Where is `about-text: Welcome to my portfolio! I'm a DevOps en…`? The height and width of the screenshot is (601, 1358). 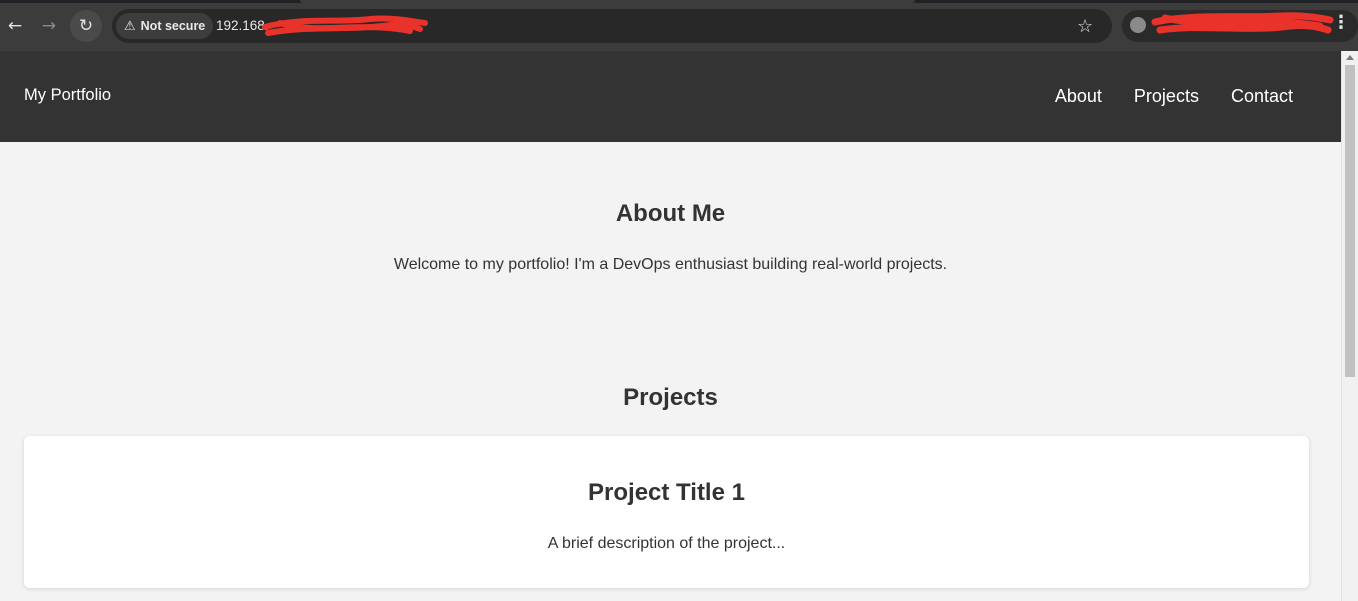
about-text: Welcome to my portfolio! I'm a DevOps en… is located at coordinates (670, 264).